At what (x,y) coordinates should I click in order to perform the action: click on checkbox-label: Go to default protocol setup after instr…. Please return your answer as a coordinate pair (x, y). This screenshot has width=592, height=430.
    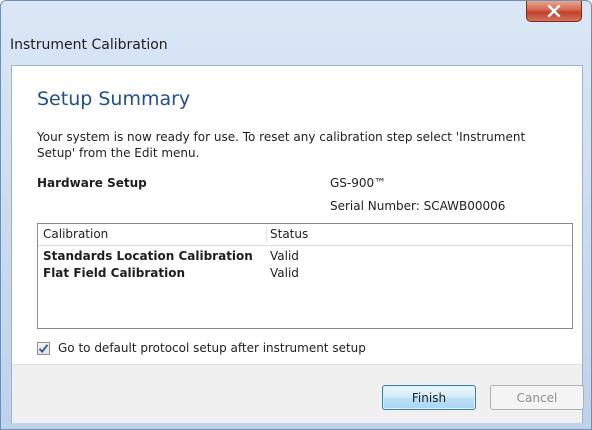
    Looking at the image, I should click on (212, 348).